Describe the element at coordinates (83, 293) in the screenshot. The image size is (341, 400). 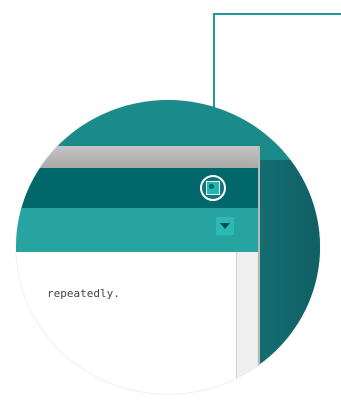
I see `code-line: repeatedly.` at that location.